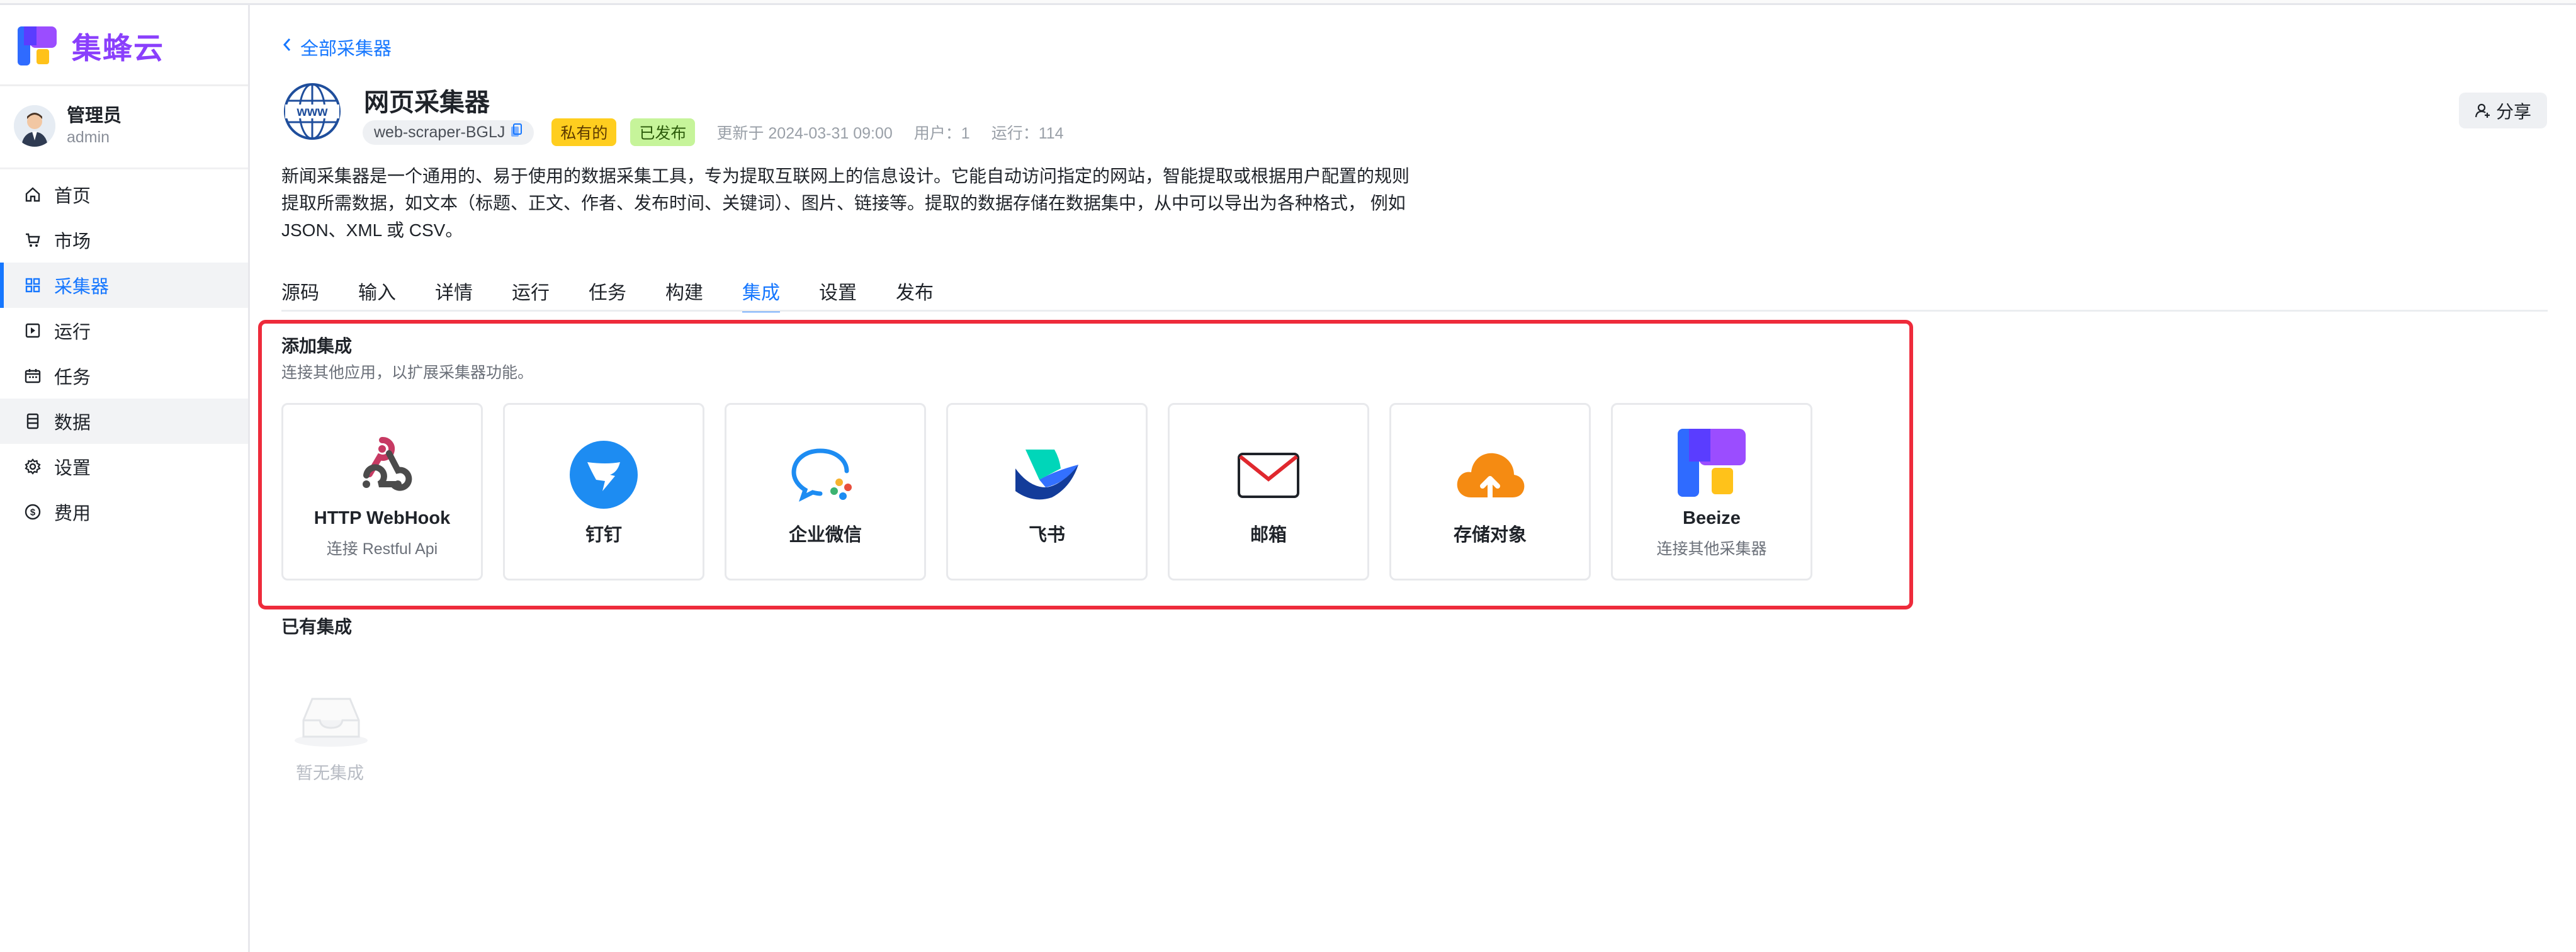 The height and width of the screenshot is (952, 2576). I want to click on integration-name: 邮箱, so click(1268, 535).